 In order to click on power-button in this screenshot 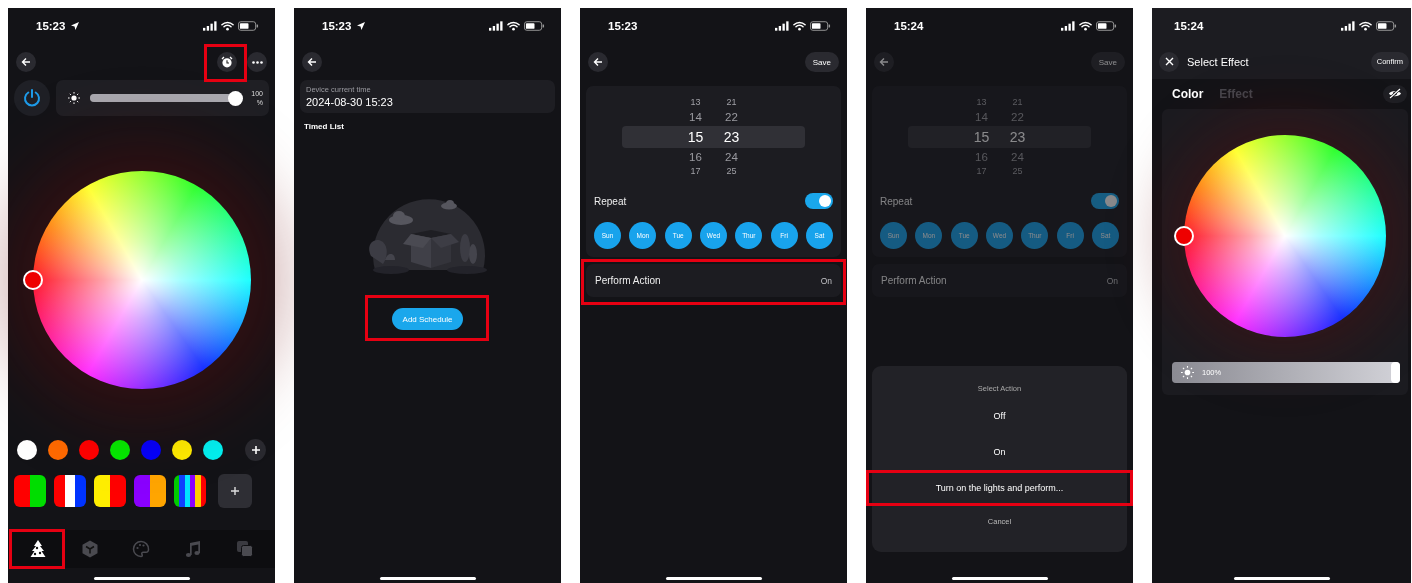, I will do `click(32, 98)`.